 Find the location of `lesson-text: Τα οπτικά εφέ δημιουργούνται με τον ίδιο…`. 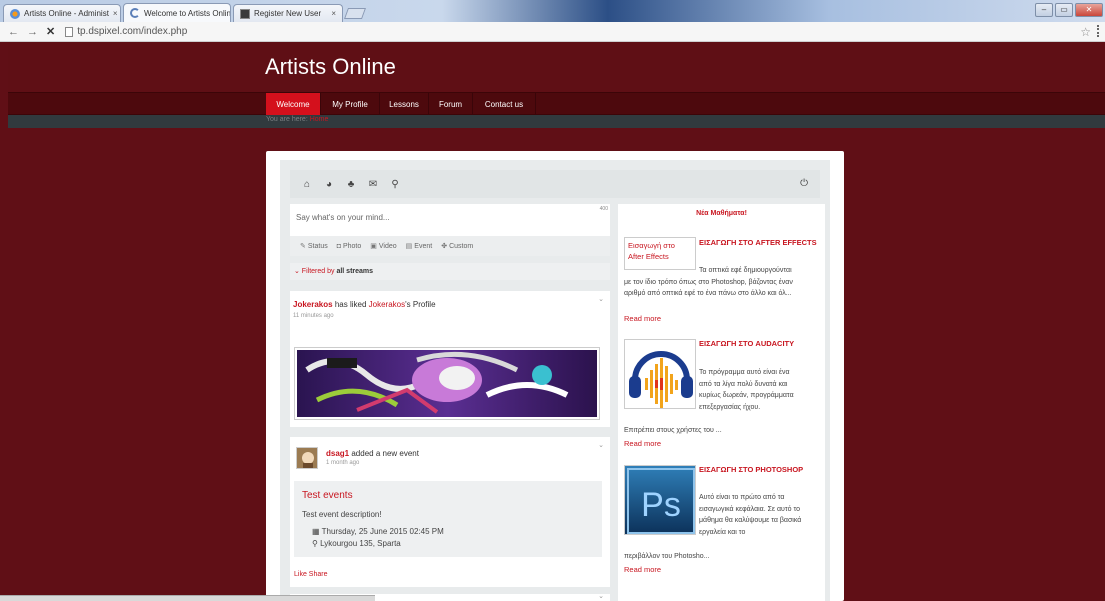

lesson-text: Τα οπτικά εφέ δημιουργούνται με τον ίδιο… is located at coordinates (711, 282).